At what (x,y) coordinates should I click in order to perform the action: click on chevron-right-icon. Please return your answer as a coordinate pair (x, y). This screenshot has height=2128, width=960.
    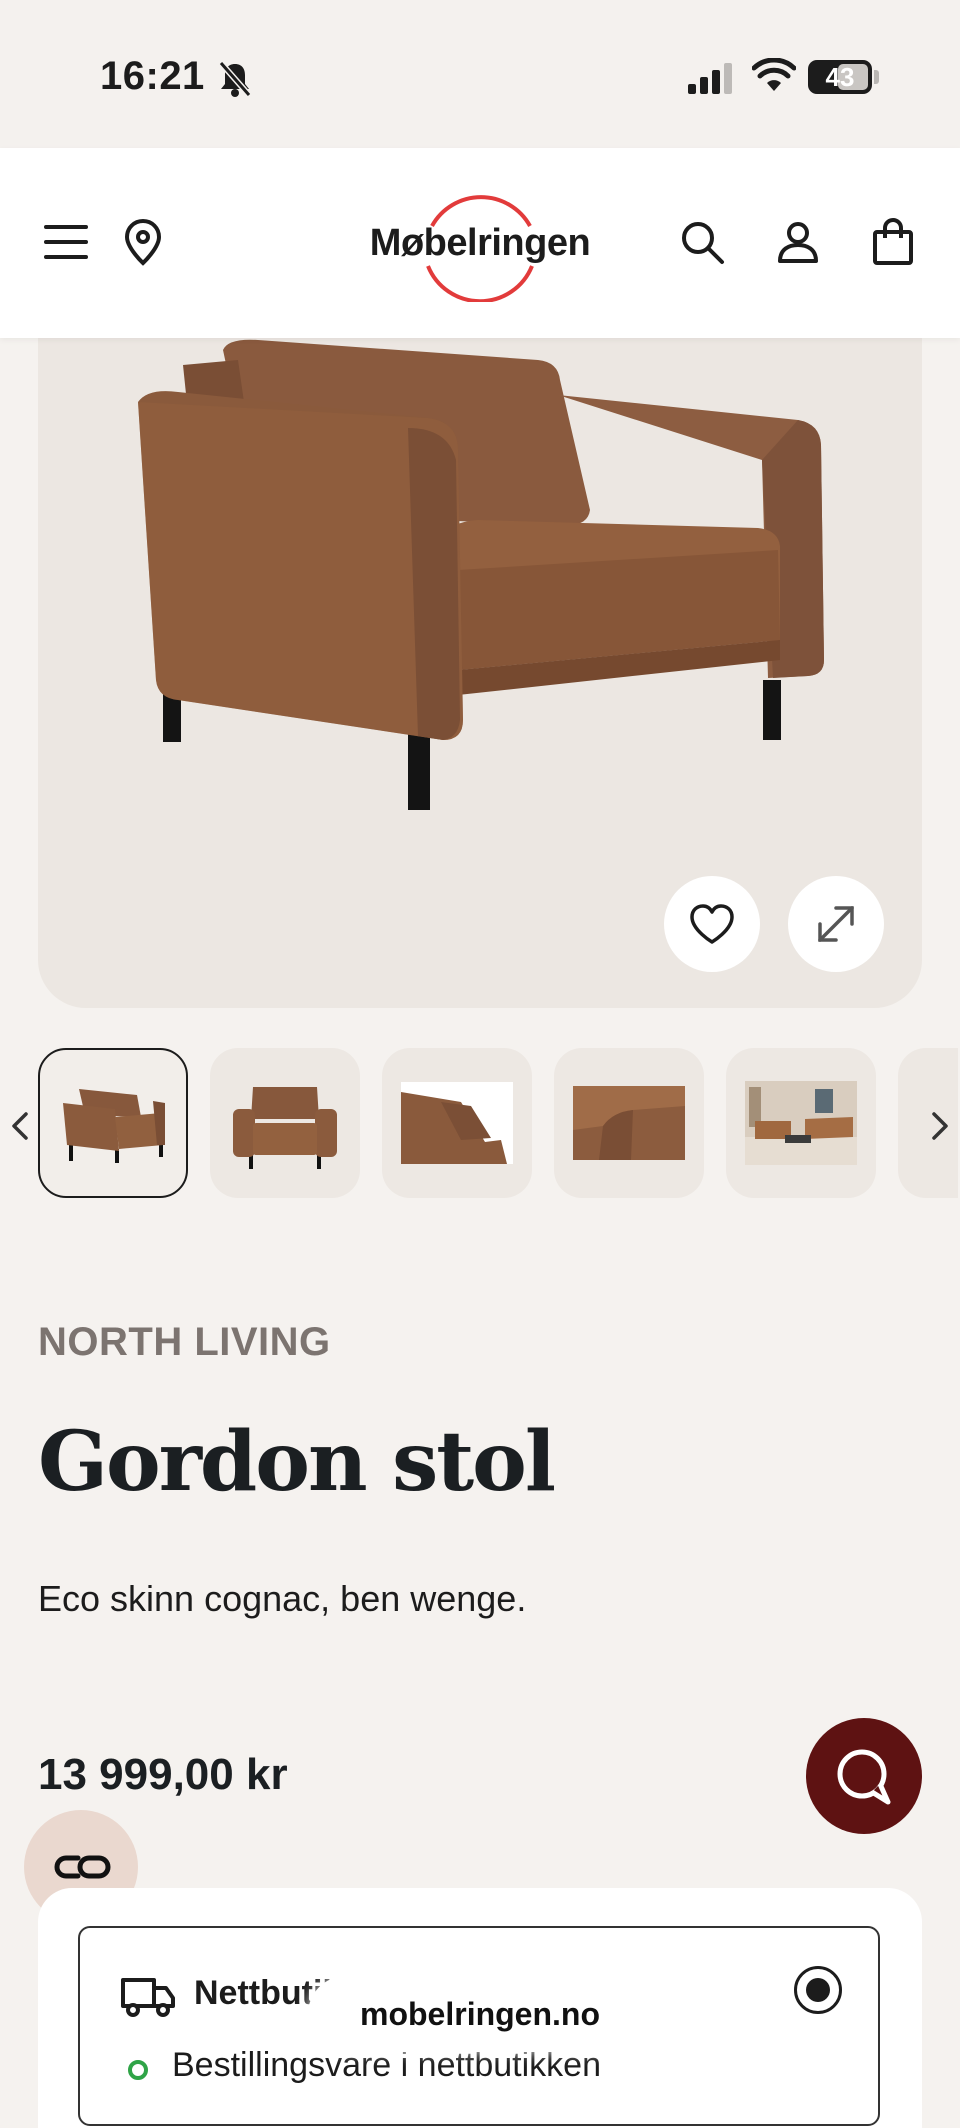
    Looking at the image, I should click on (940, 1126).